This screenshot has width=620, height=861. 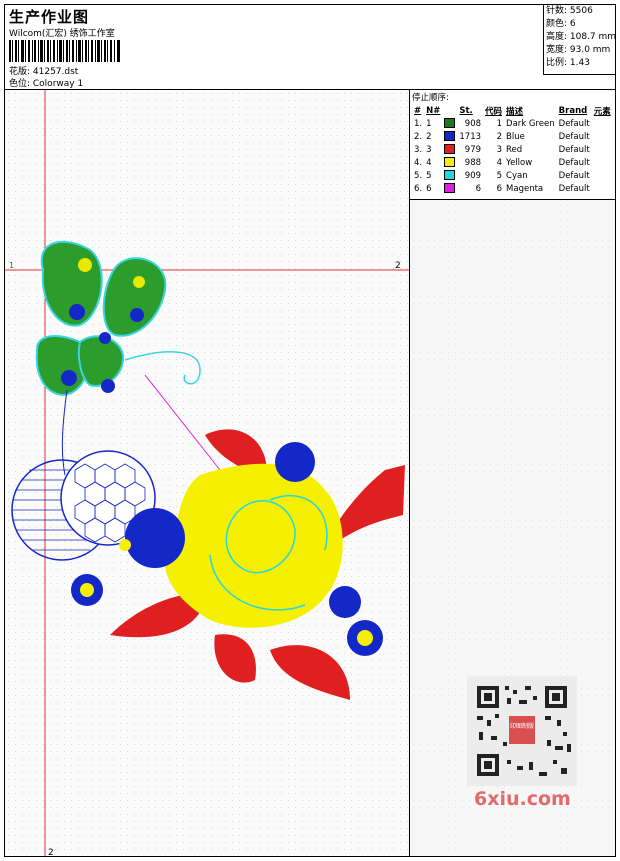 I want to click on row-stitches: 6, so click(x=478, y=188).